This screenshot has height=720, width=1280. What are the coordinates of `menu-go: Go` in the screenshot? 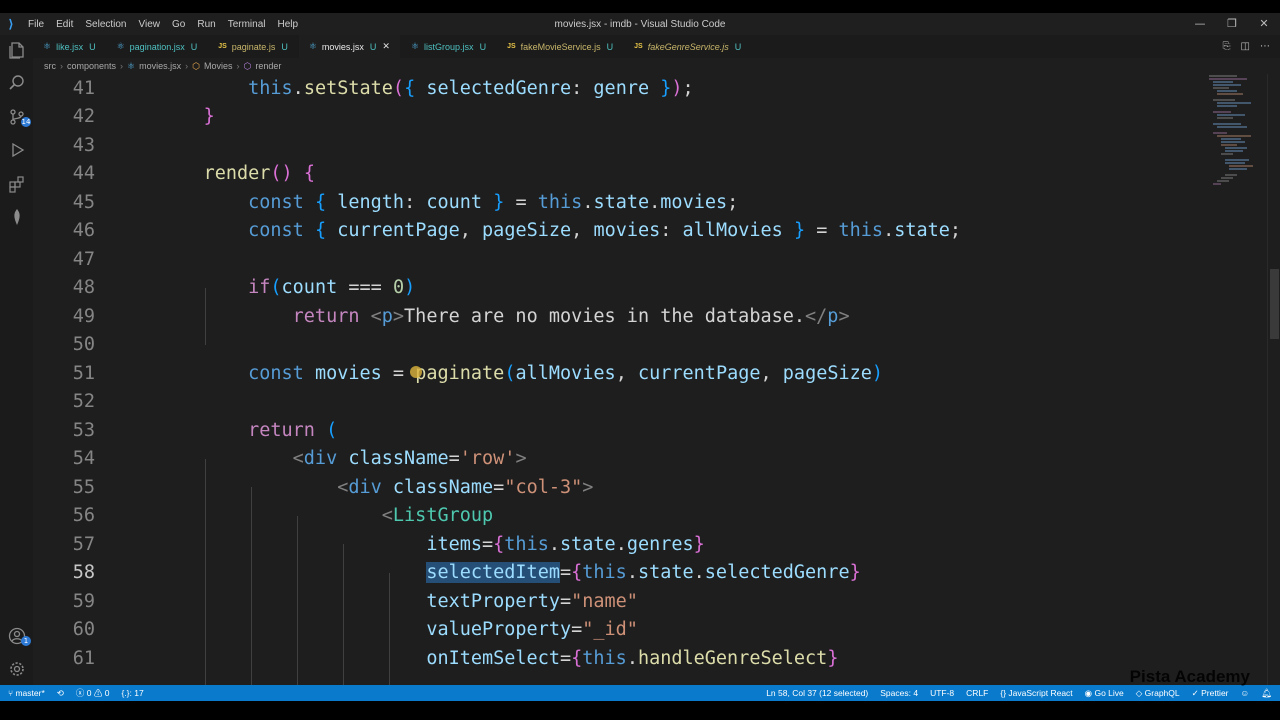 It's located at (178, 24).